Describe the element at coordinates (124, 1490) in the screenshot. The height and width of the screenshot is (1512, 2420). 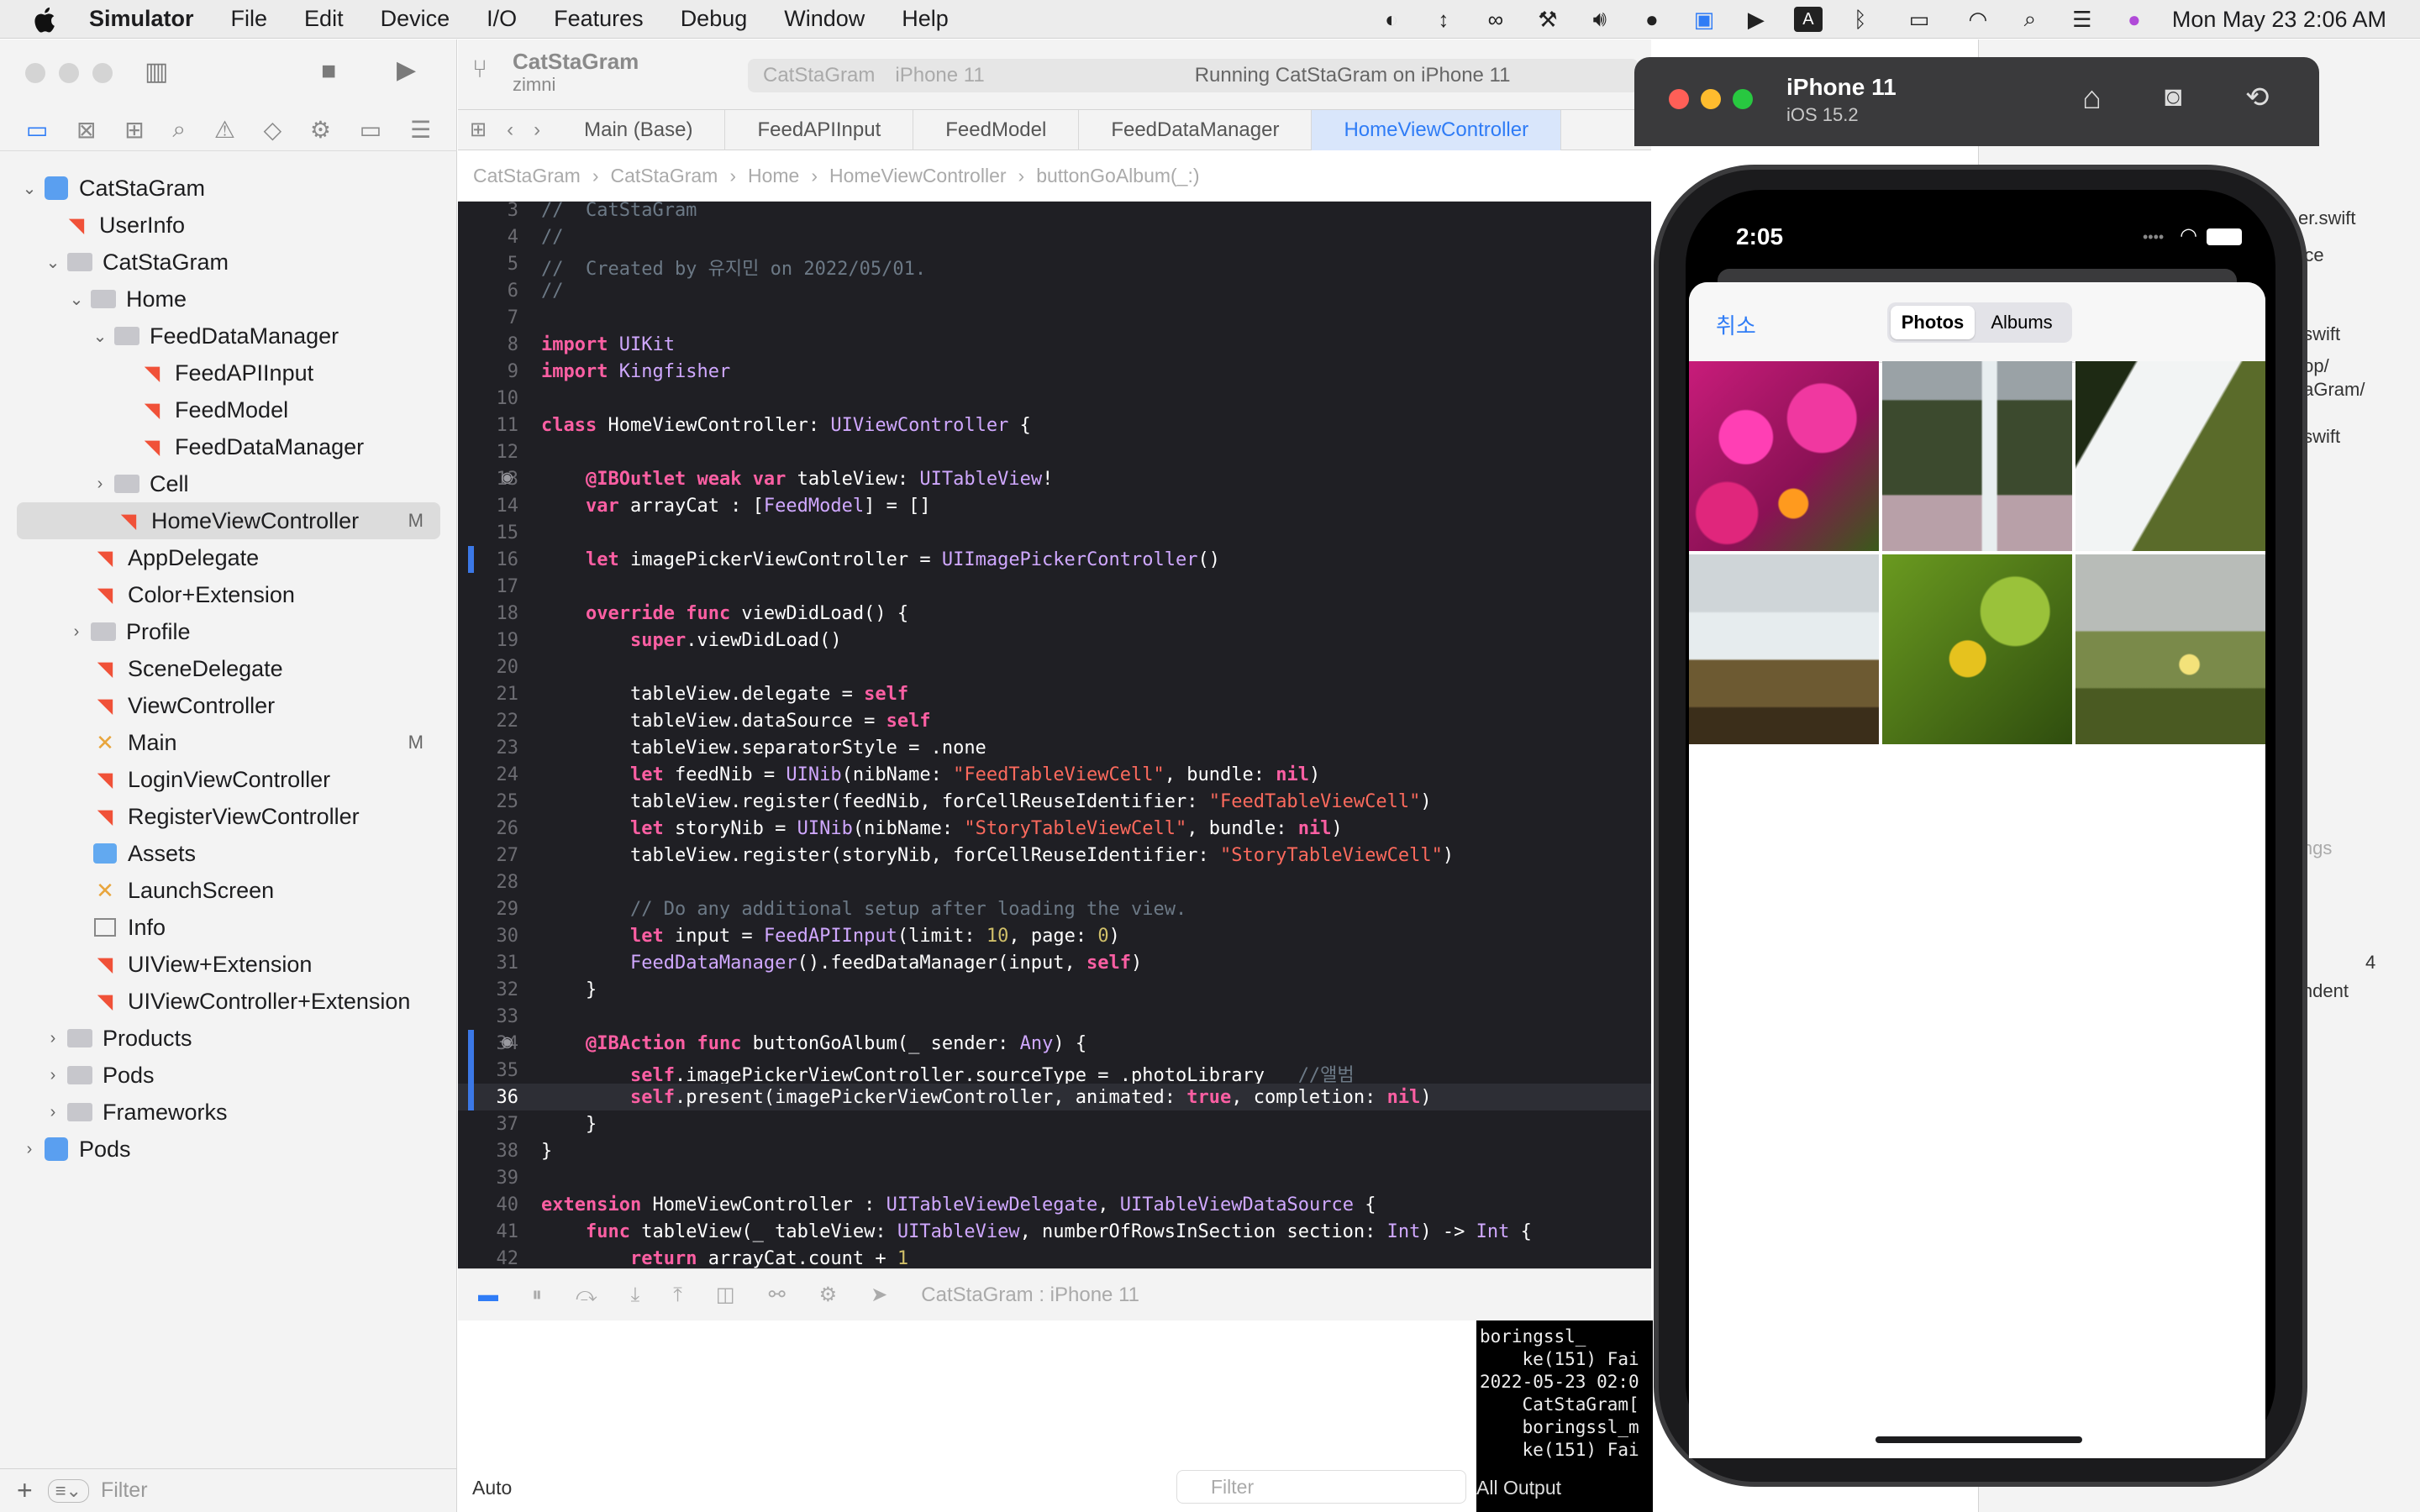
I see `navigator-filter-input: Filter` at that location.